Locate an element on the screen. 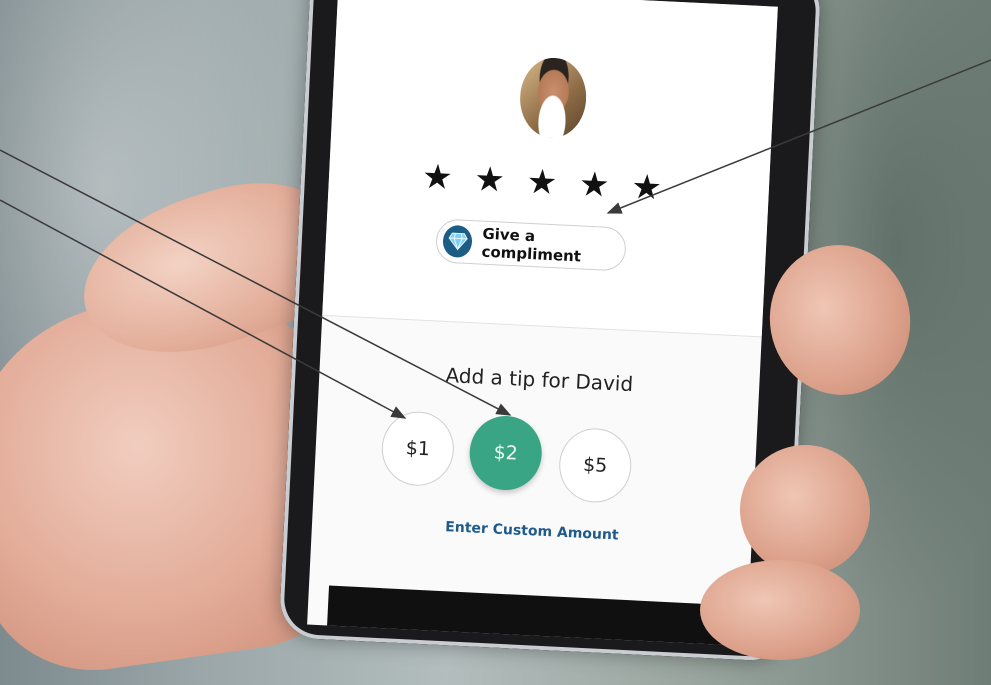 The image size is (991, 685). star-1: ★ is located at coordinates (437, 177).